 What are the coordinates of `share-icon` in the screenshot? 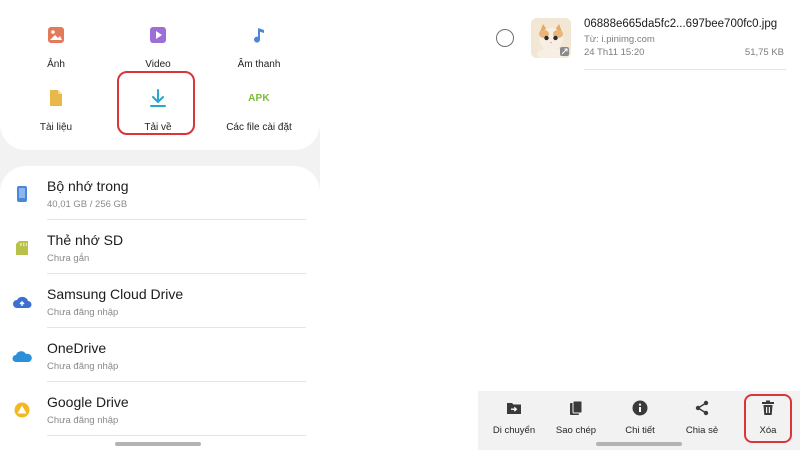 It's located at (702, 408).